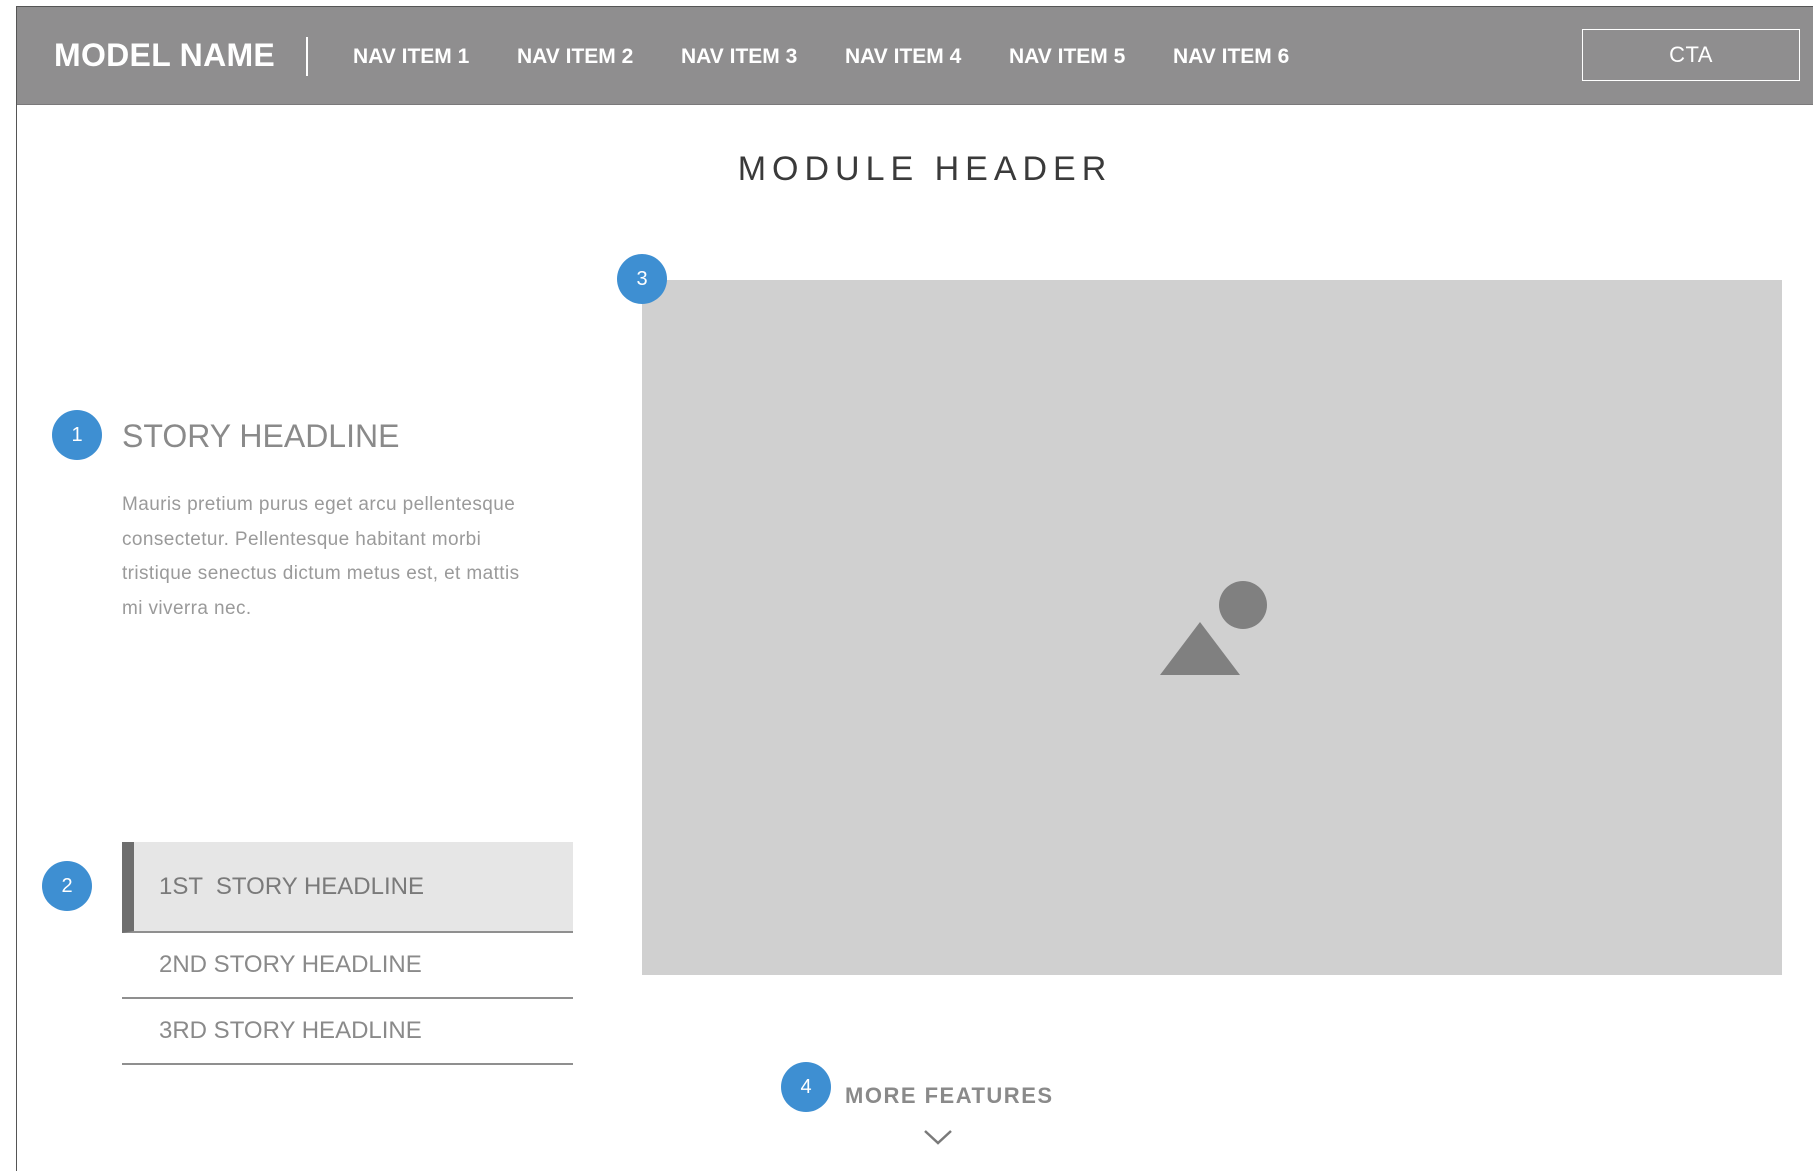 The image size is (1813, 1171). I want to click on module-header: MODULE HEADER, so click(925, 169).